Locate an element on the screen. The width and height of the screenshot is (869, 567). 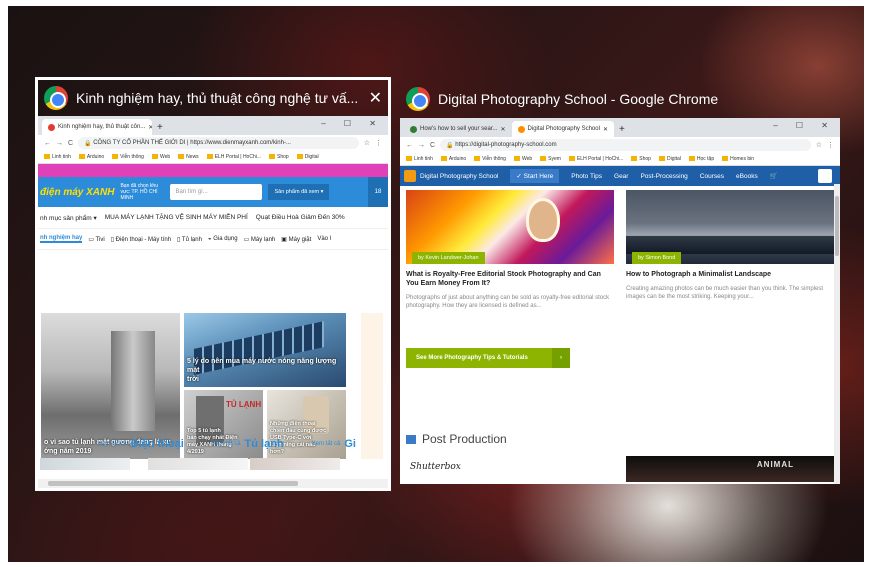
site-logo: điện máy XANH is located at coordinates (77, 192).